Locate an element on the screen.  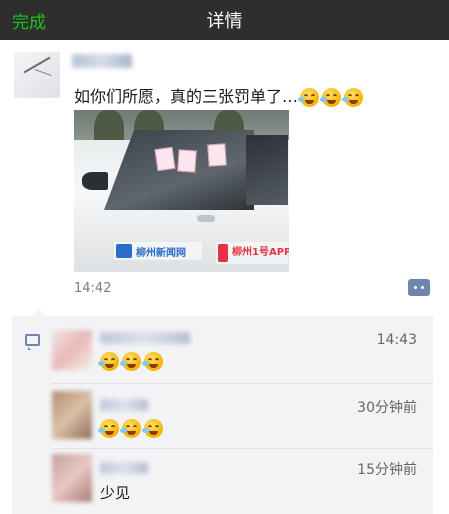
comment-time: 14:43 is located at coordinates (396, 340).